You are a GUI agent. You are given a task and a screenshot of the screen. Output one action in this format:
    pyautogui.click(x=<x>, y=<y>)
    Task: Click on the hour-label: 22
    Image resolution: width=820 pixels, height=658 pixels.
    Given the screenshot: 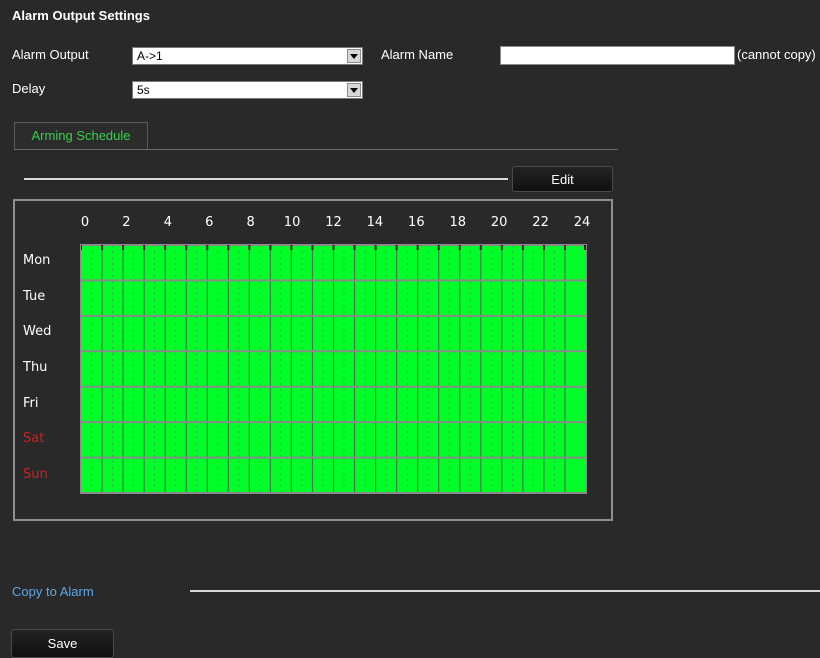 What is the action you would take?
    pyautogui.click(x=540, y=222)
    